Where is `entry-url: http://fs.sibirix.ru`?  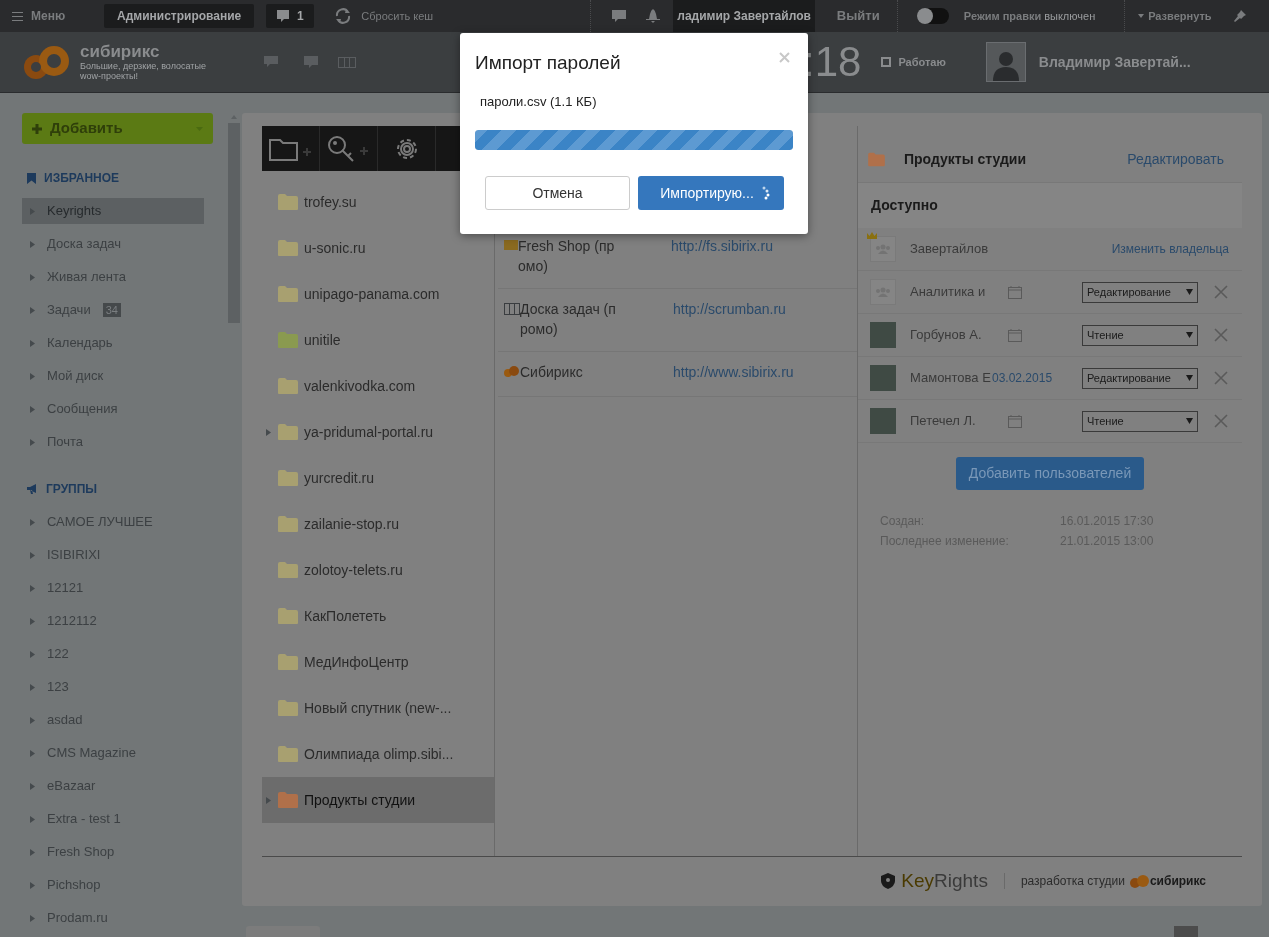 entry-url: http://fs.sibirix.ru is located at coordinates (722, 246).